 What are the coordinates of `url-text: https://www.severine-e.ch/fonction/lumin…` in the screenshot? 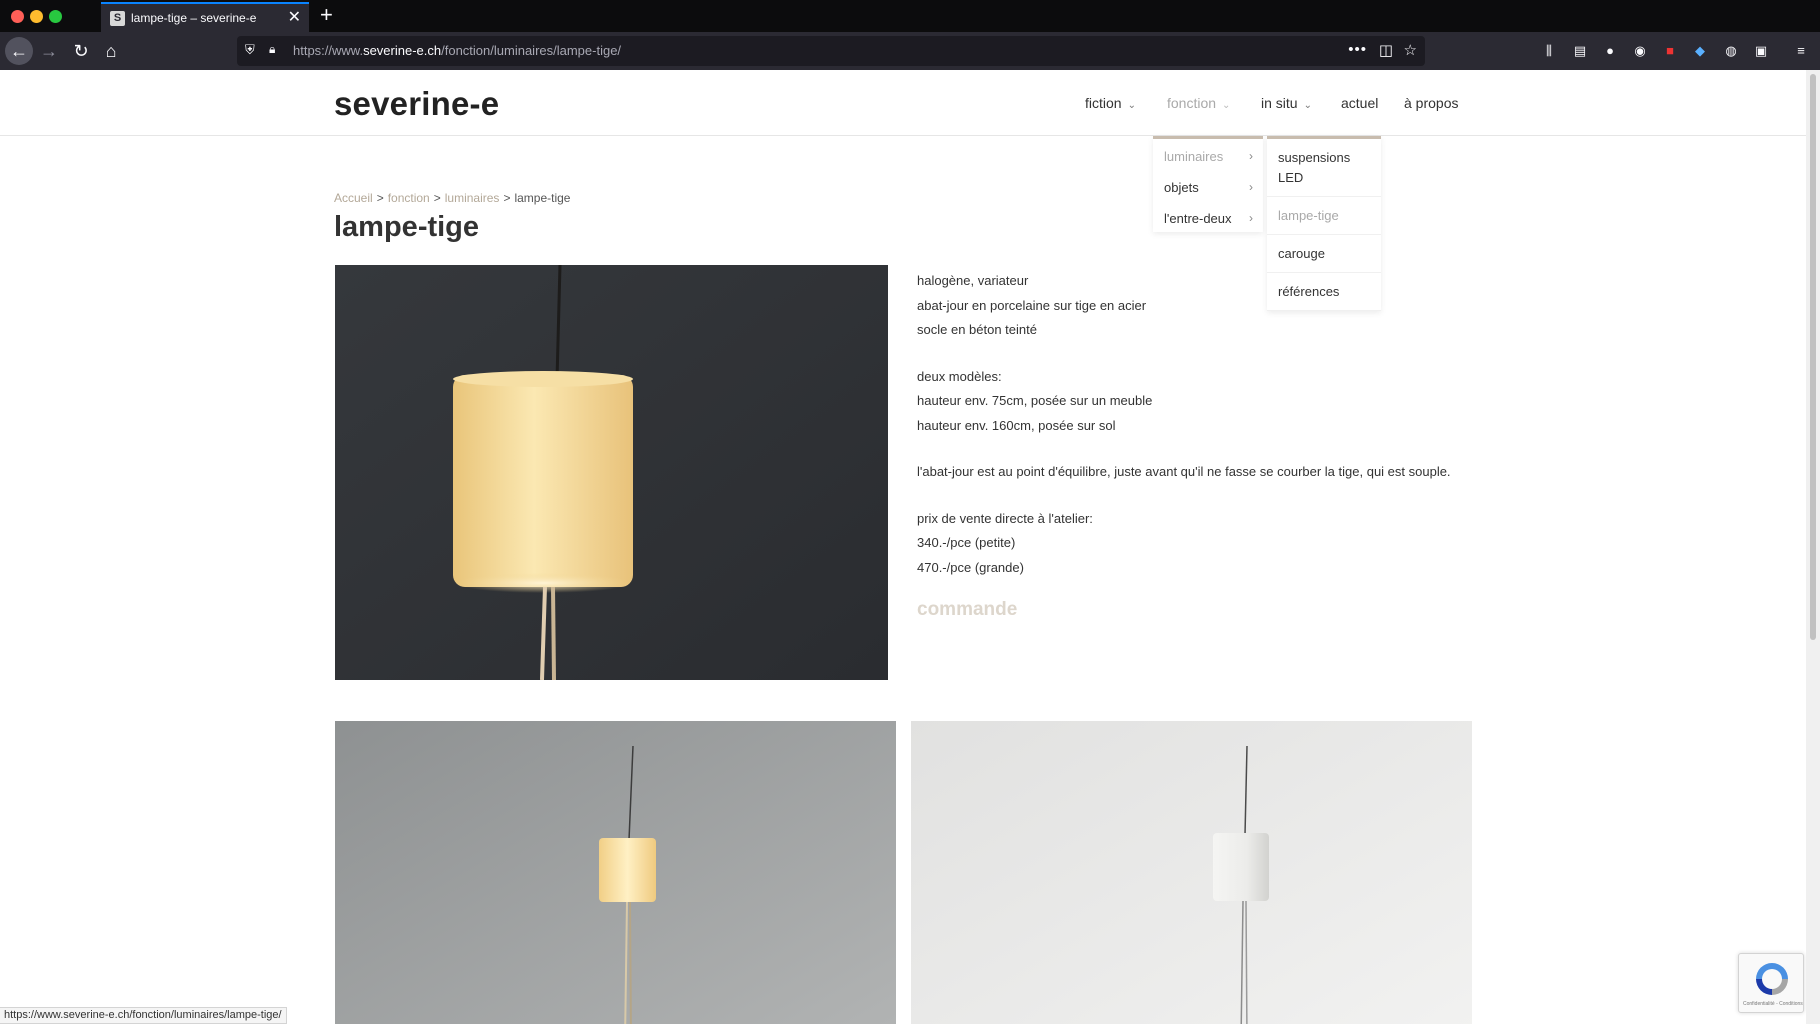 It's located at (457, 50).